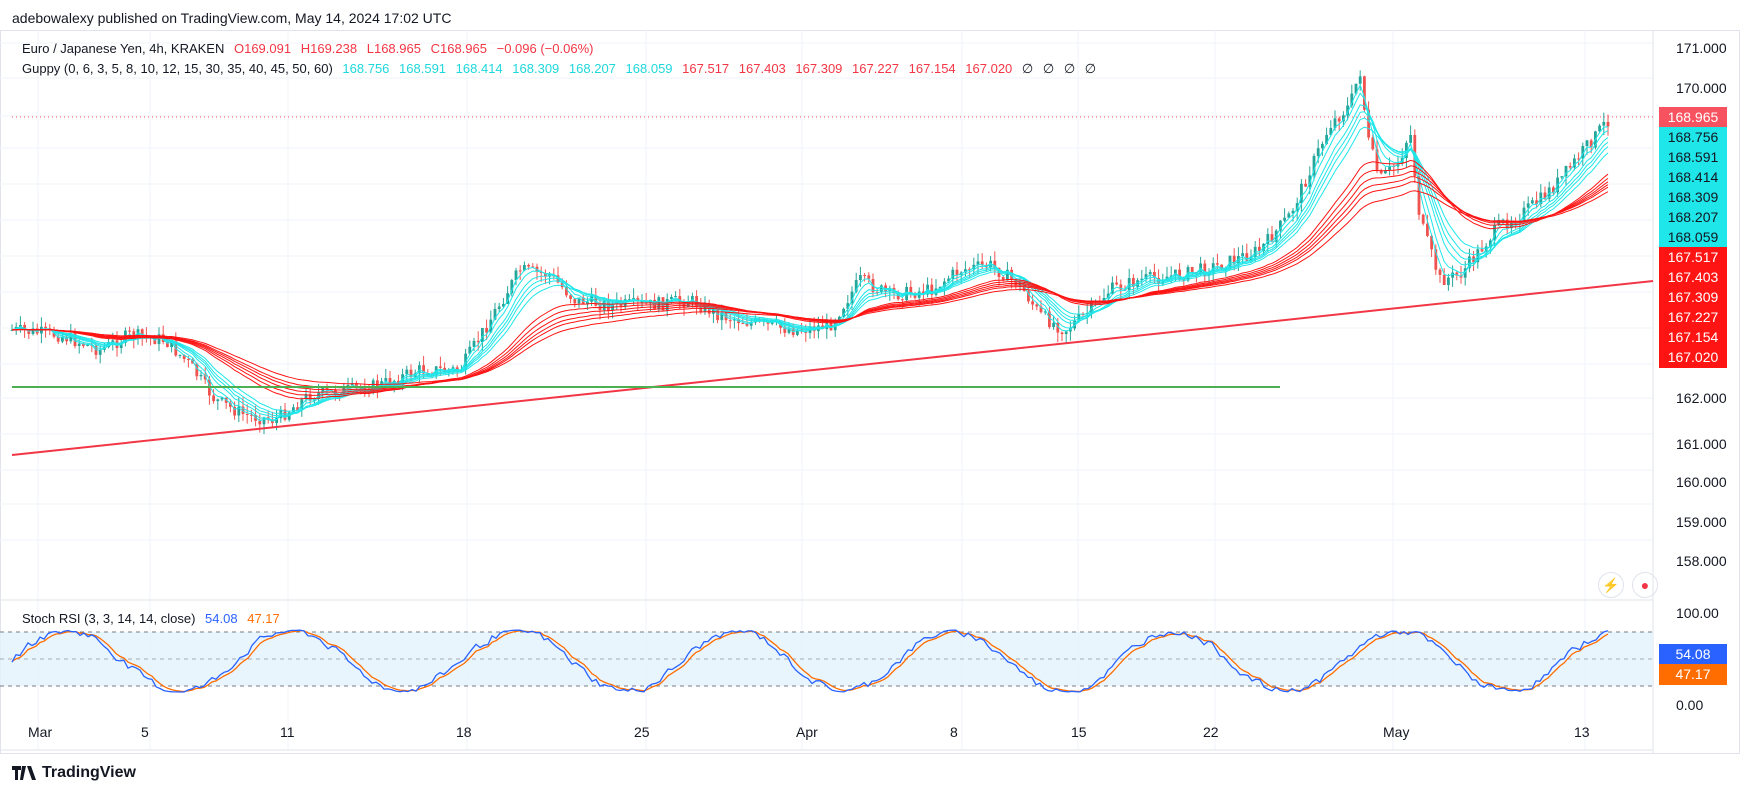 This screenshot has width=1747, height=796. I want to click on price-badge: 168.414, so click(1693, 177).